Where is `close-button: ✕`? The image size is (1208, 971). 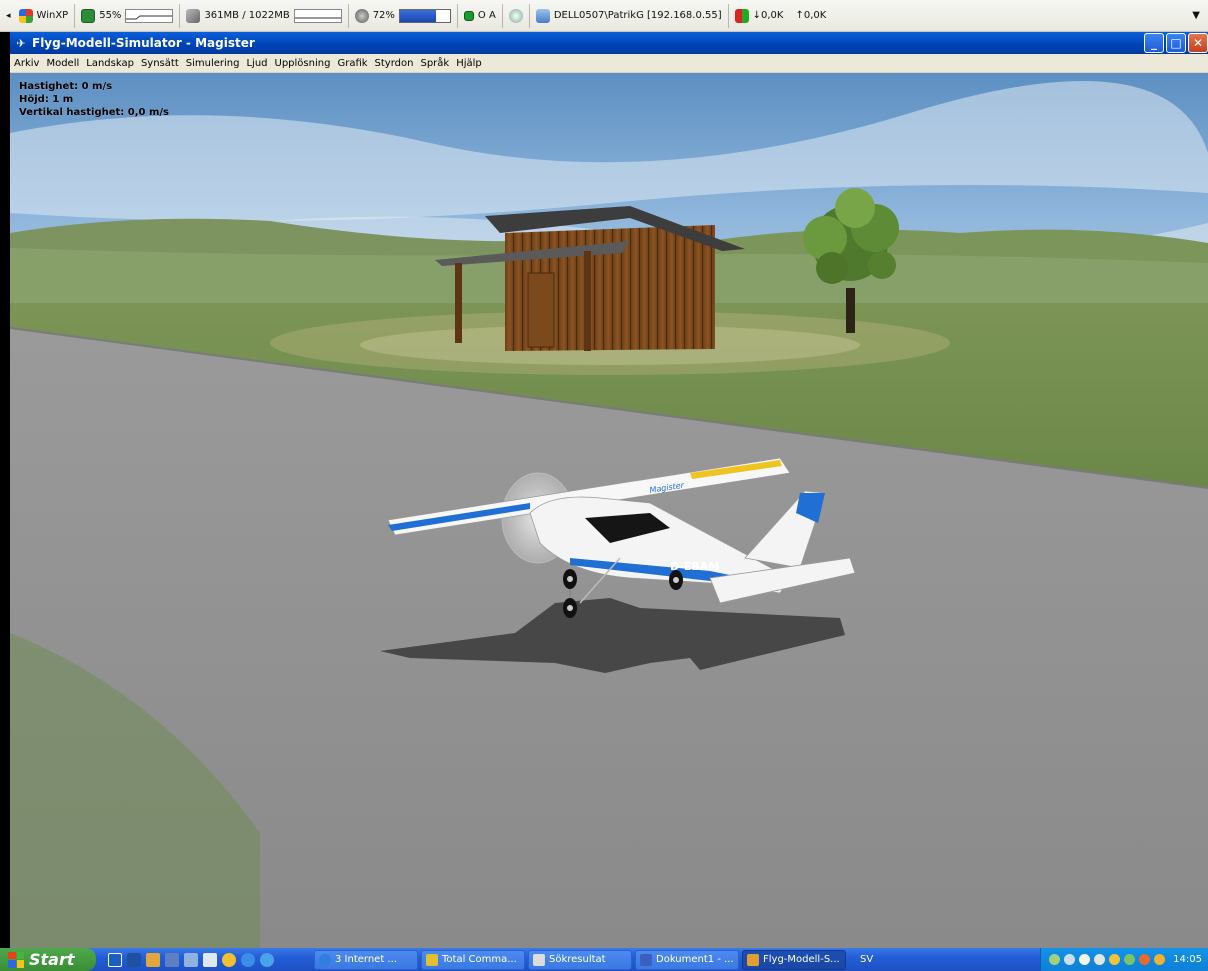 close-button: ✕ is located at coordinates (1198, 43).